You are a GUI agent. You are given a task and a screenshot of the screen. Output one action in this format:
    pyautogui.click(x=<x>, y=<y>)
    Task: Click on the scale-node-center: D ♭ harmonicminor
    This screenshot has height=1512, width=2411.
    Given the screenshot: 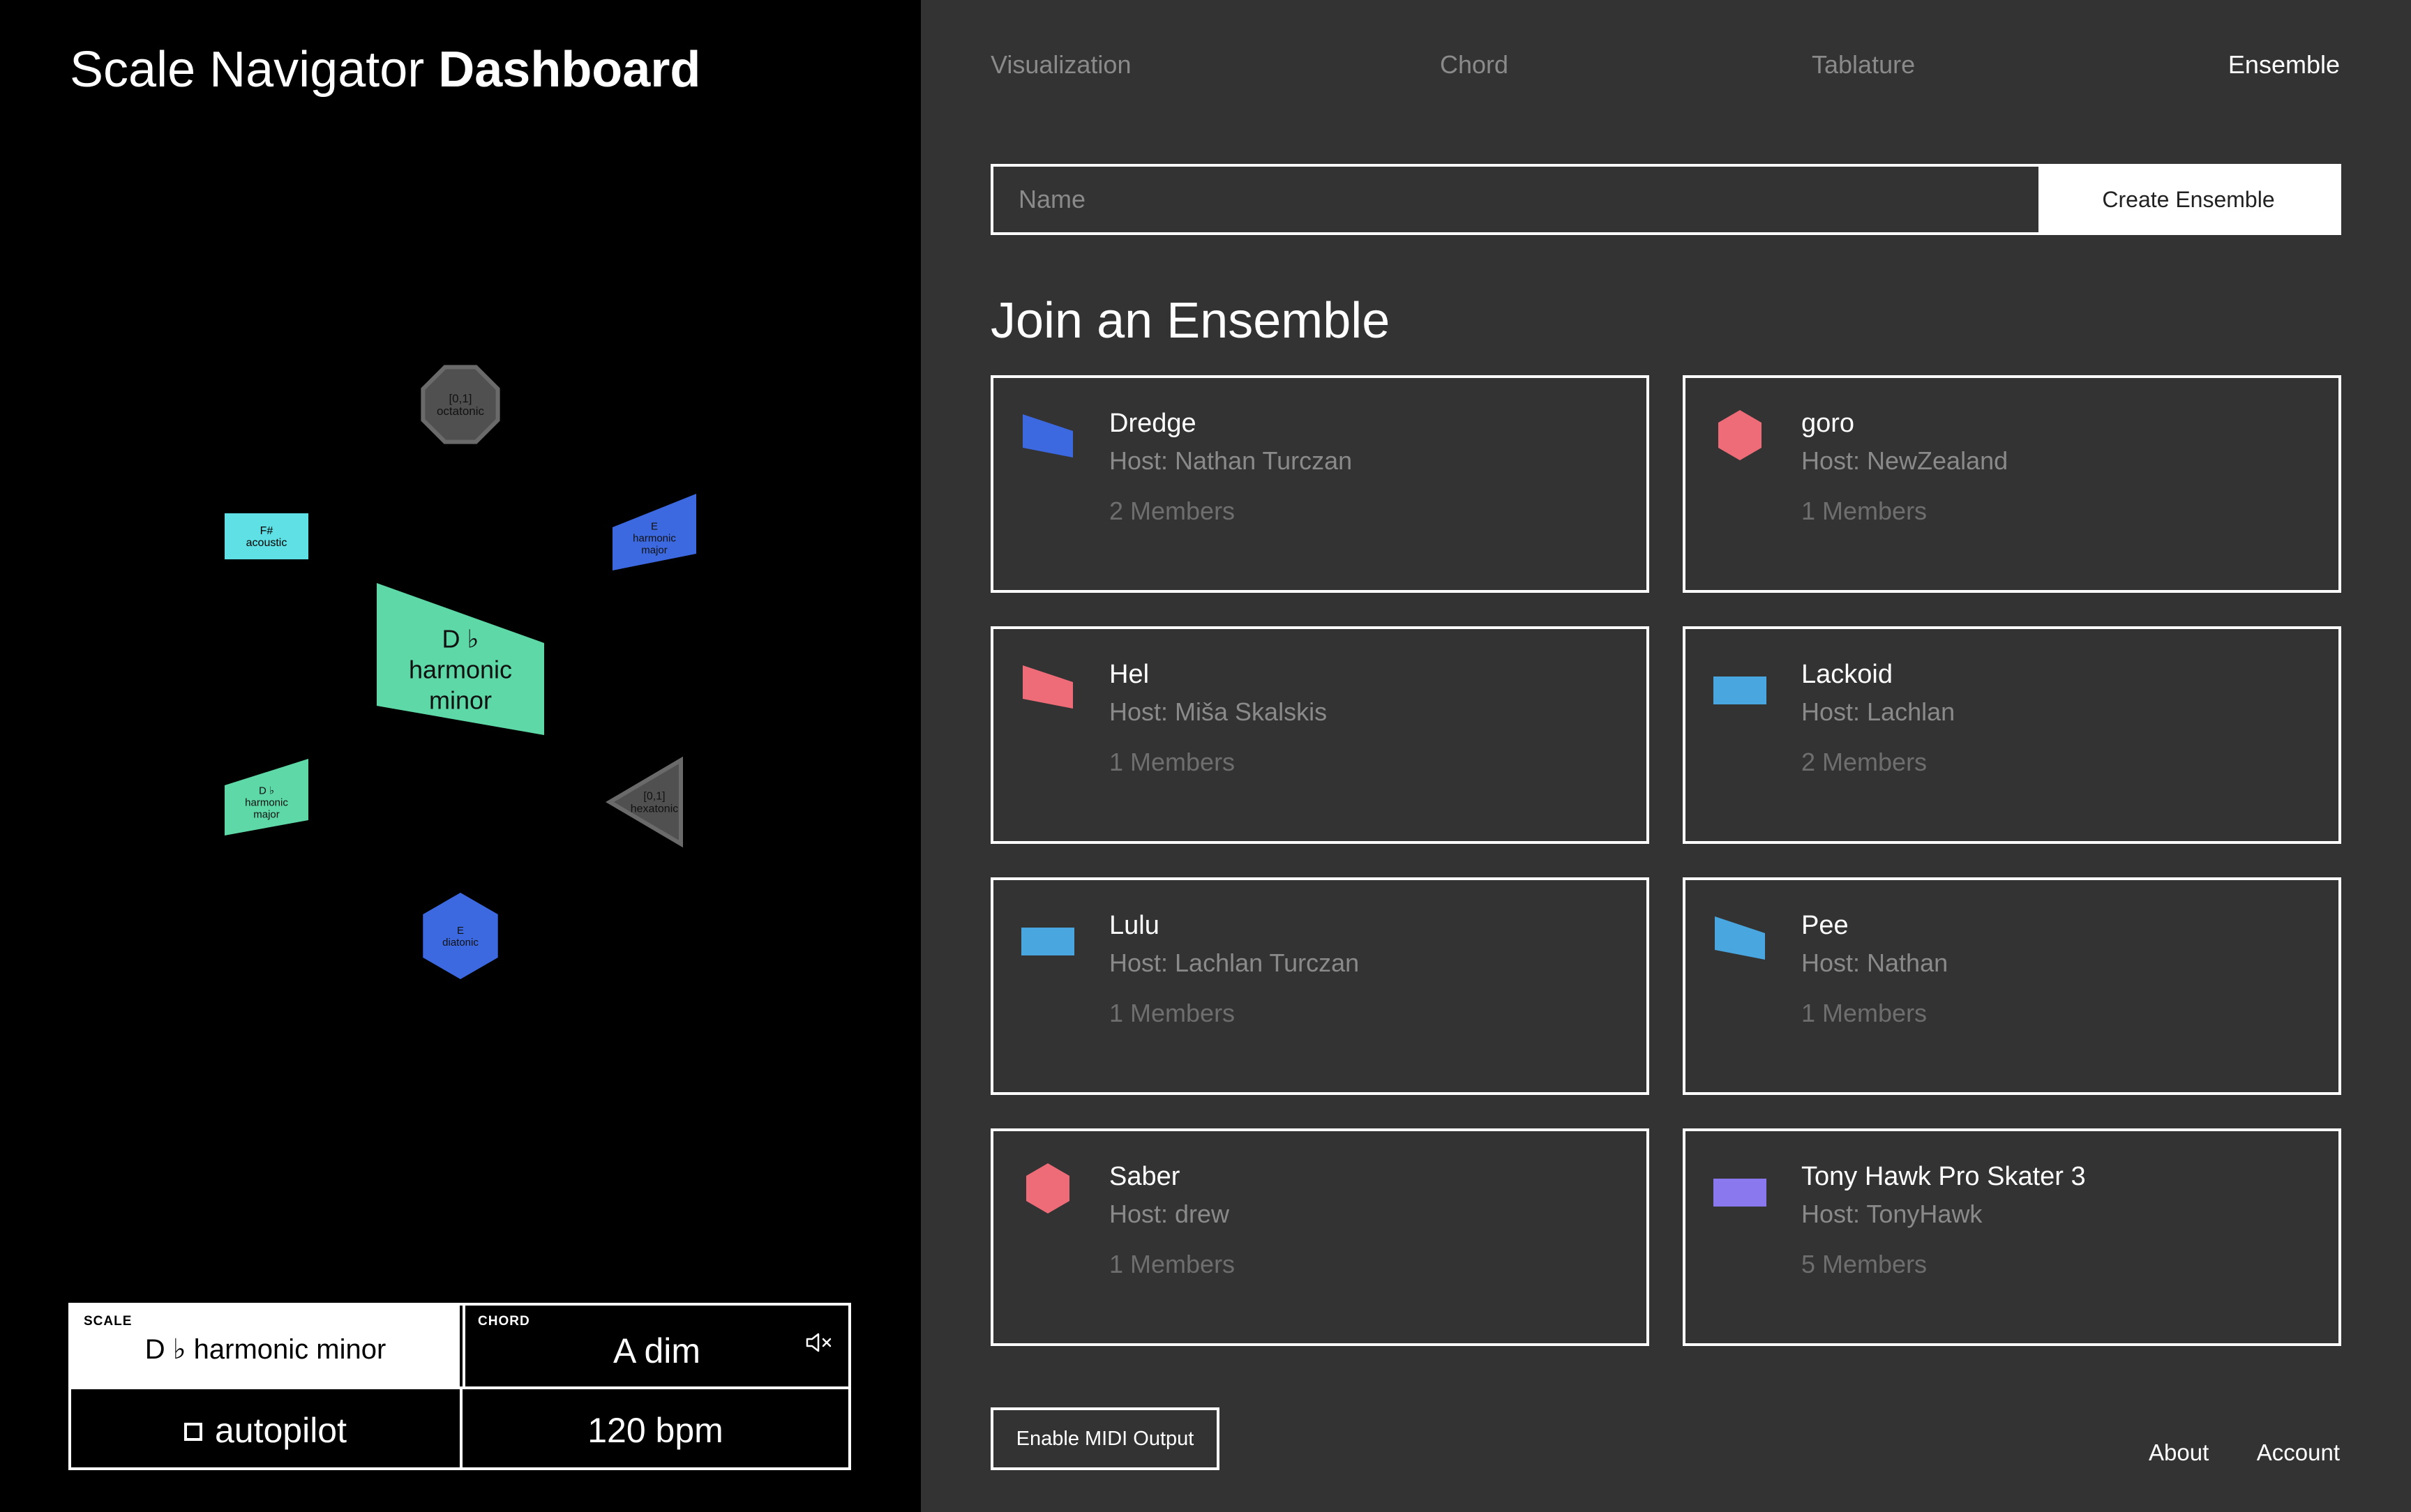 What is the action you would take?
    pyautogui.click(x=460, y=659)
    